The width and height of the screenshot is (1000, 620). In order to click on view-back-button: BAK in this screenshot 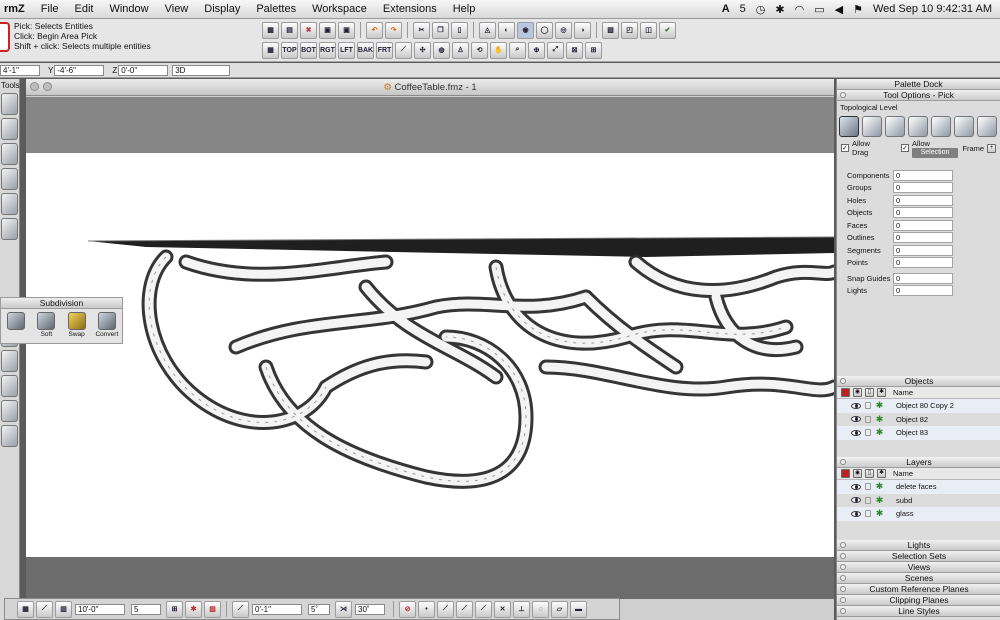, I will do `click(365, 50)`.